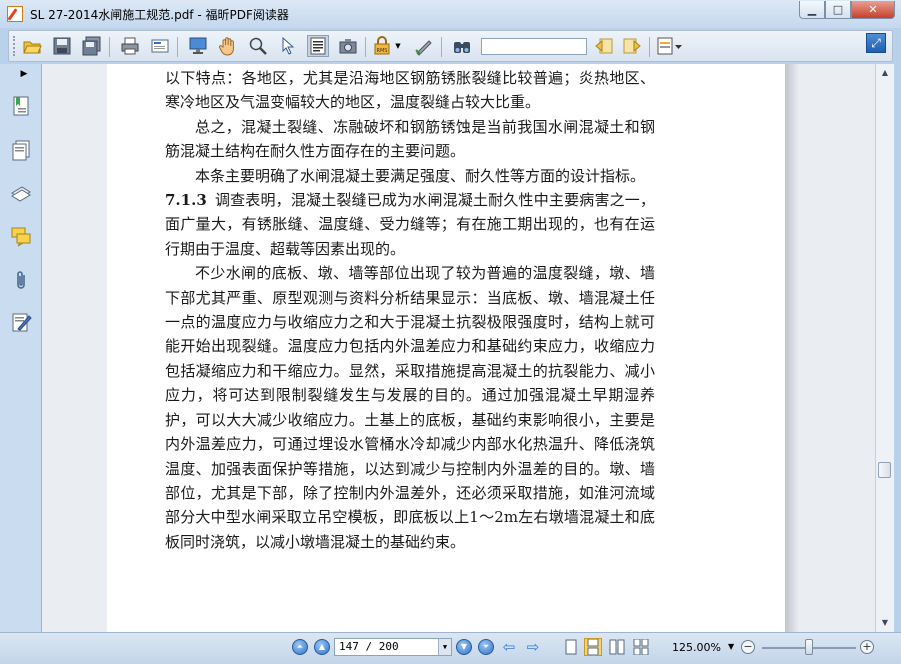  I want to click on title-bar: SL 27-2014水闸施工规范.pdf - 福昕PDF阅读器 ▁ □ ✕, so click(450, 14).